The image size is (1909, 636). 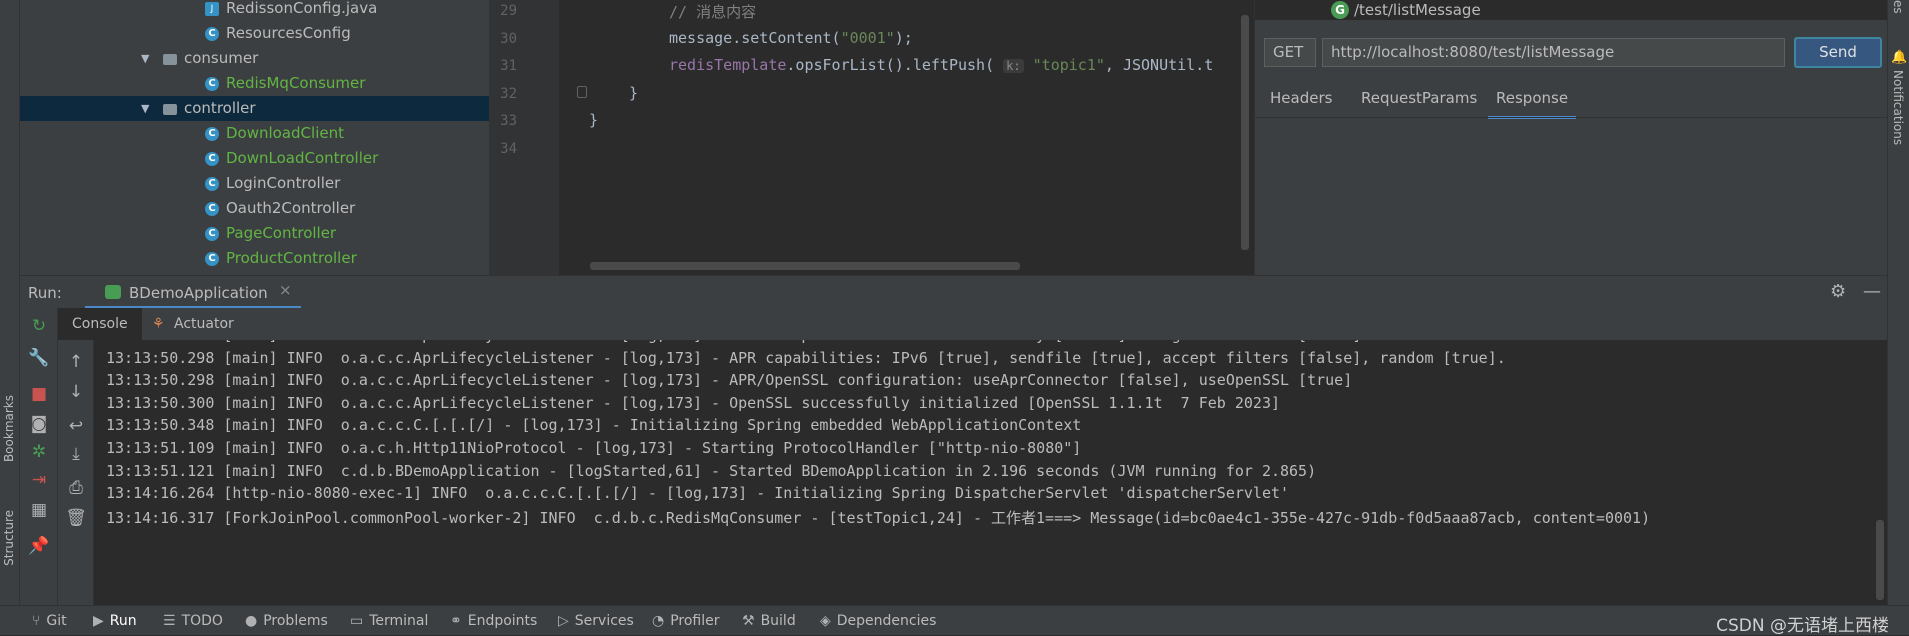 What do you see at coordinates (254, 108) in the screenshot?
I see `tree-item: ▼ controller` at bounding box center [254, 108].